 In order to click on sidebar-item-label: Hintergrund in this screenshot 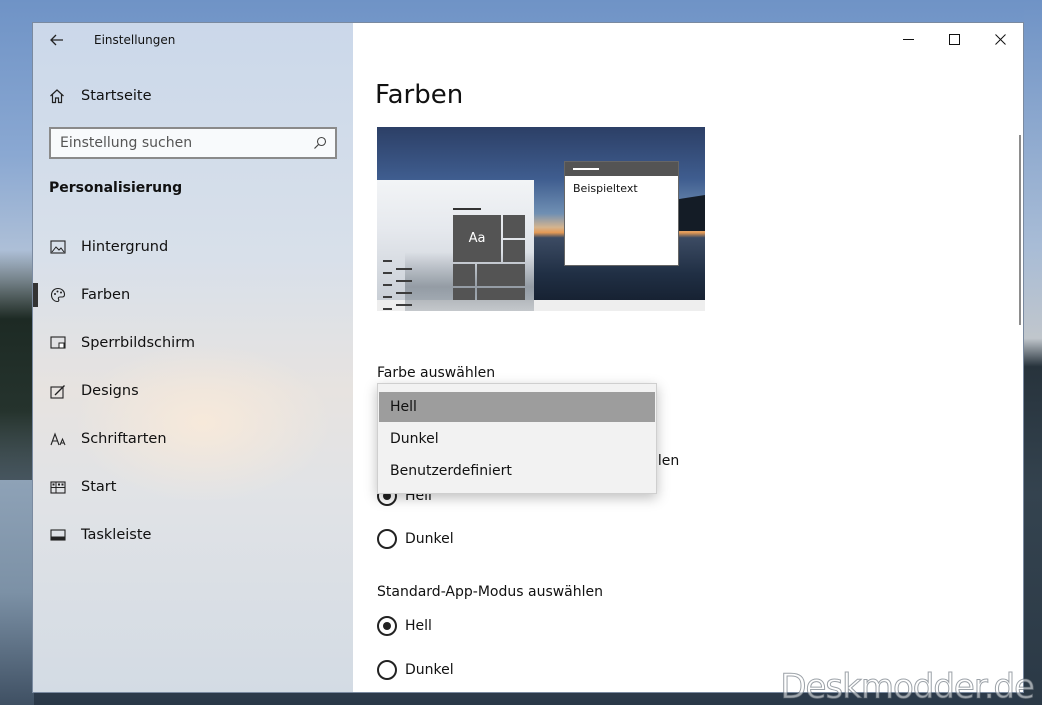, I will do `click(125, 247)`.